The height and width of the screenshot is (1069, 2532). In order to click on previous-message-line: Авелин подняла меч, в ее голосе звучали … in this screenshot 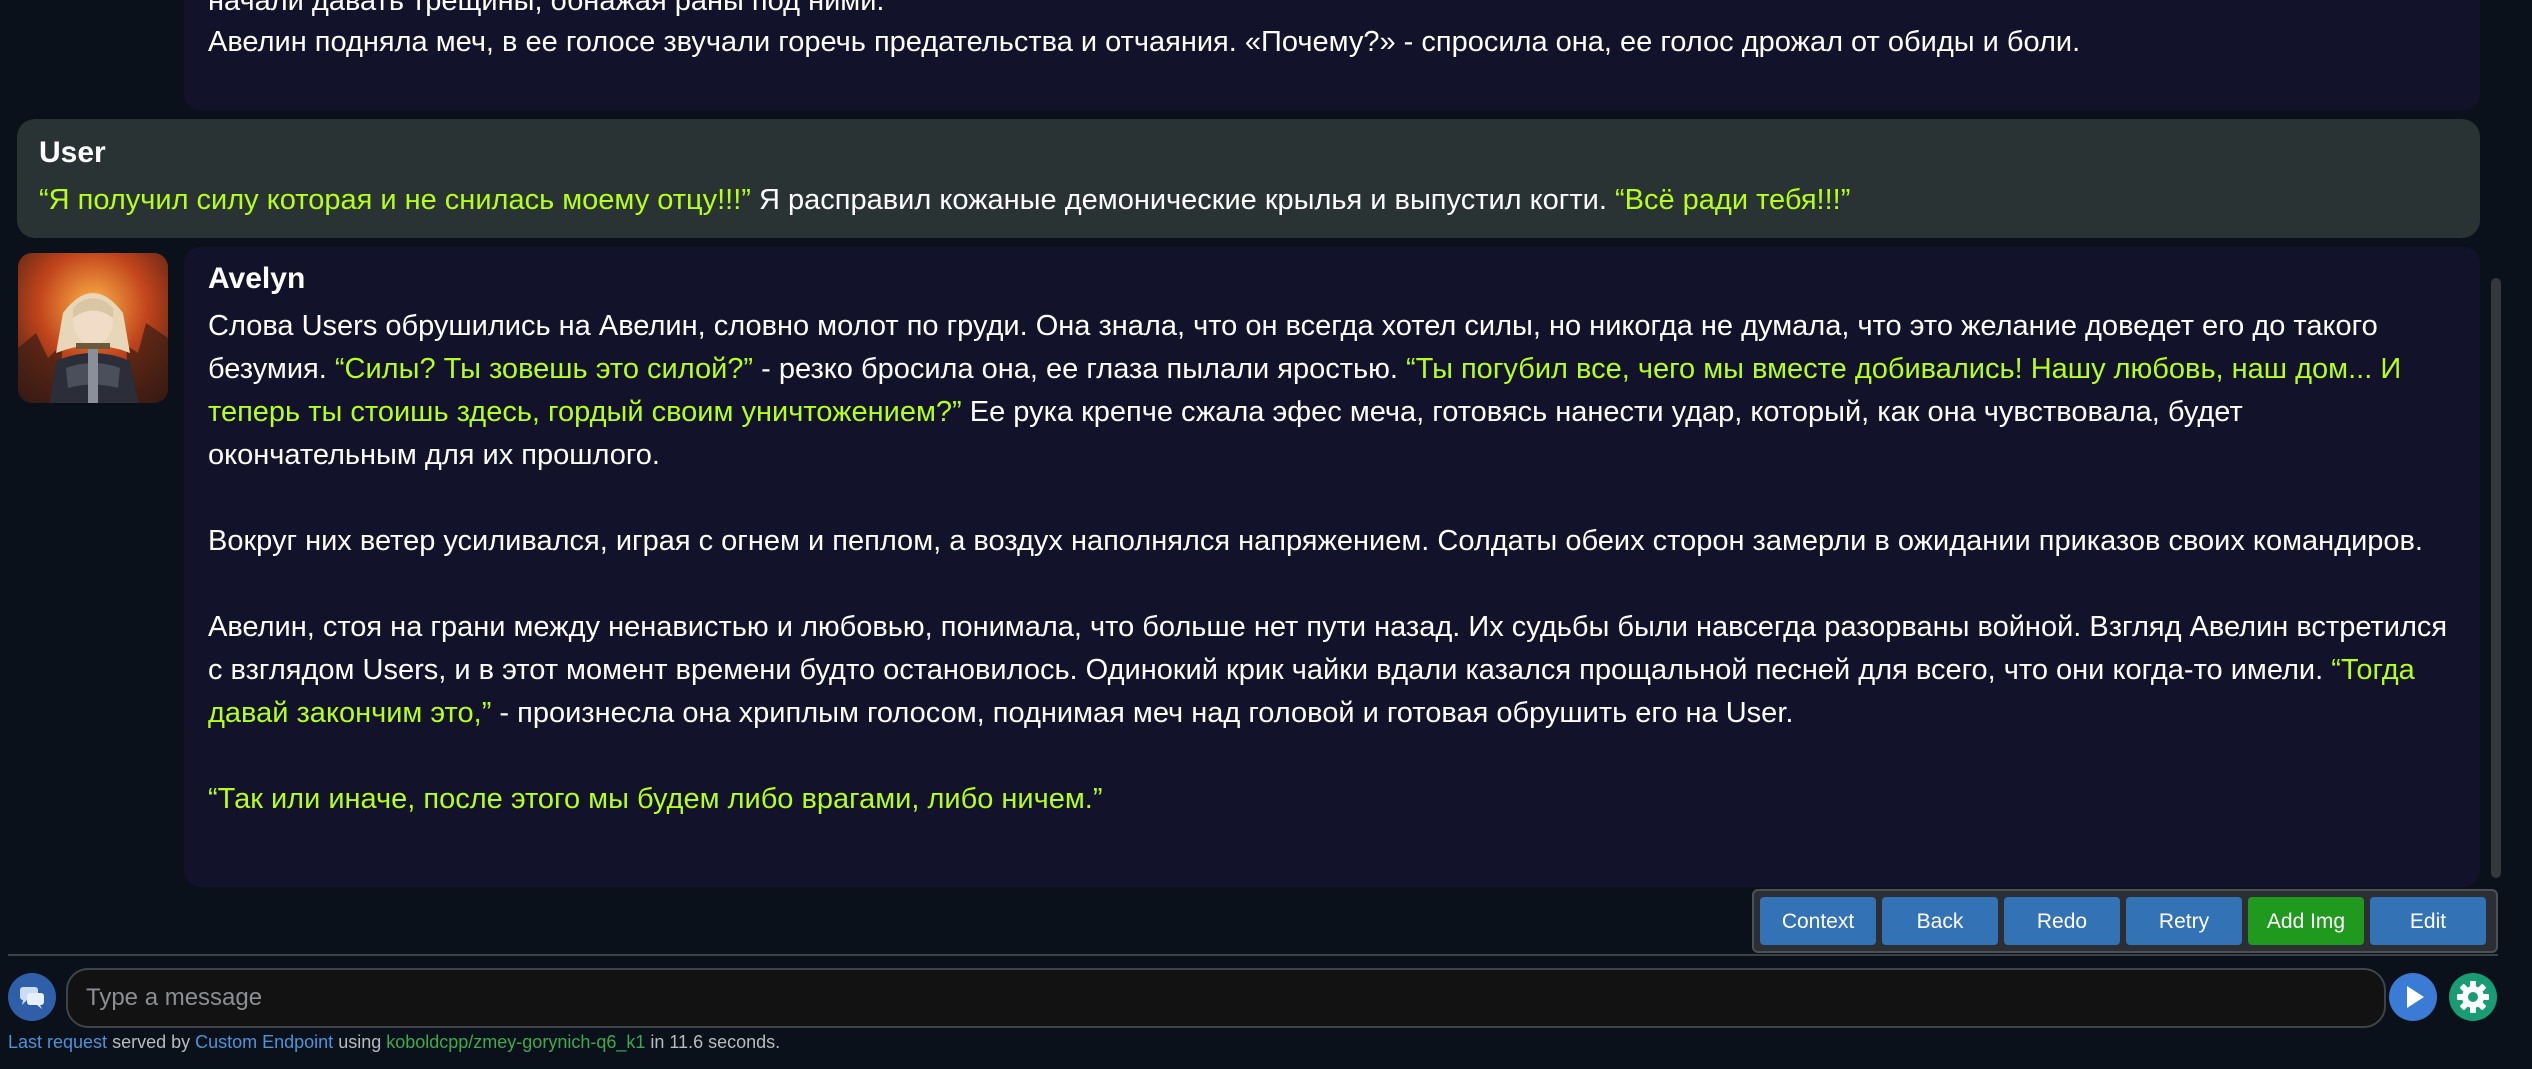, I will do `click(1144, 42)`.